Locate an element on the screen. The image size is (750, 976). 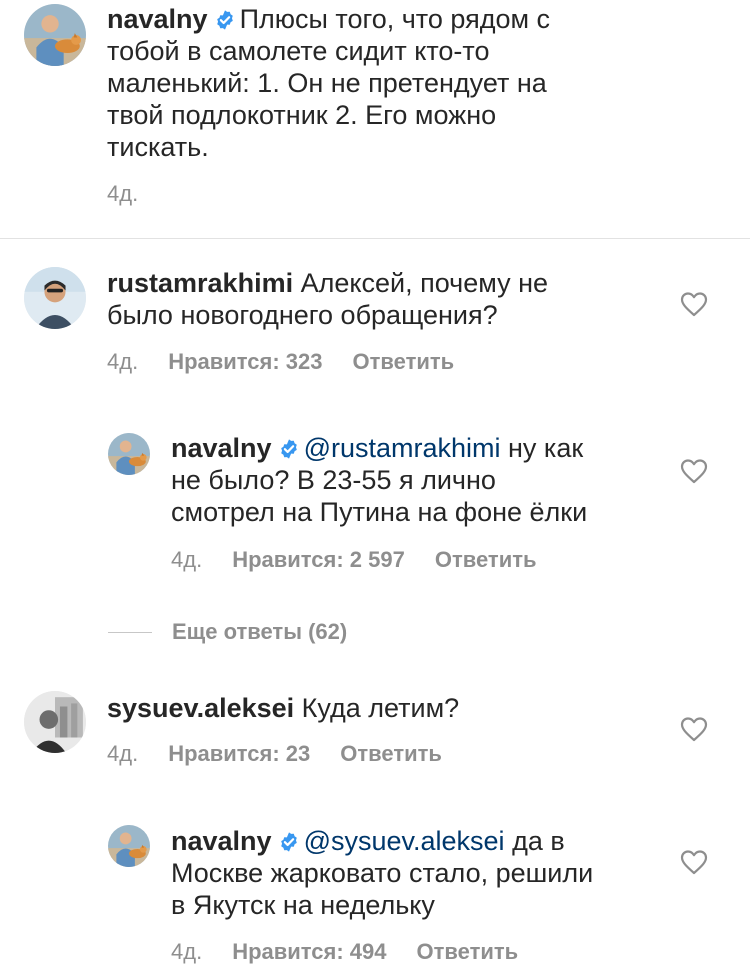
likes-count: Нравится: 494 is located at coordinates (309, 952).